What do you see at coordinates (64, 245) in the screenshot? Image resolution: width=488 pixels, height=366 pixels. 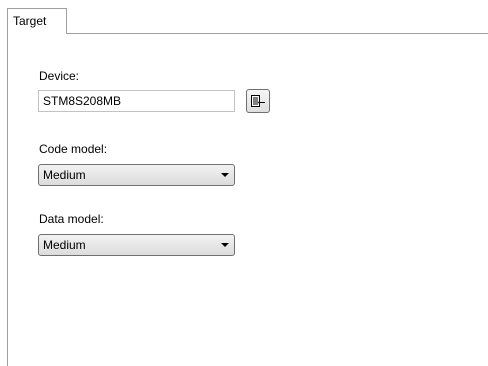 I see `data-model-value: Medium` at bounding box center [64, 245].